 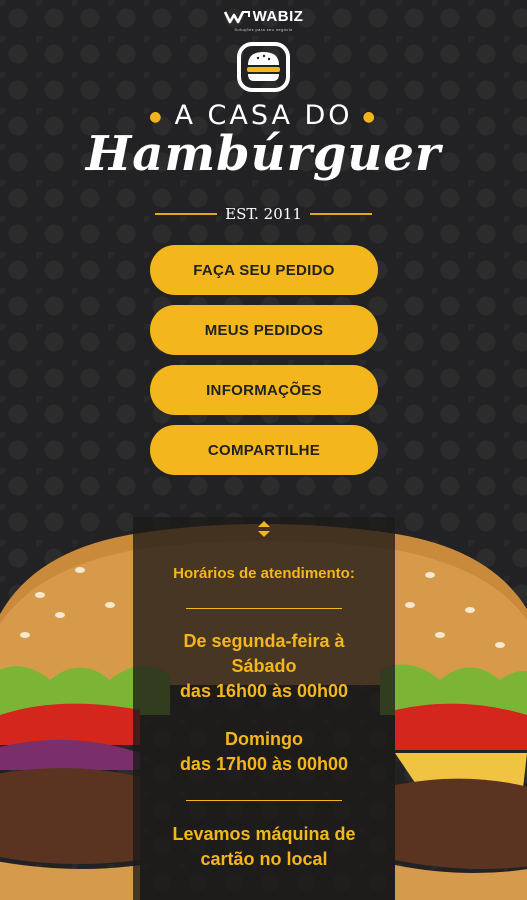 What do you see at coordinates (264, 390) in the screenshot?
I see `information-button: INFORMAÇÕES` at bounding box center [264, 390].